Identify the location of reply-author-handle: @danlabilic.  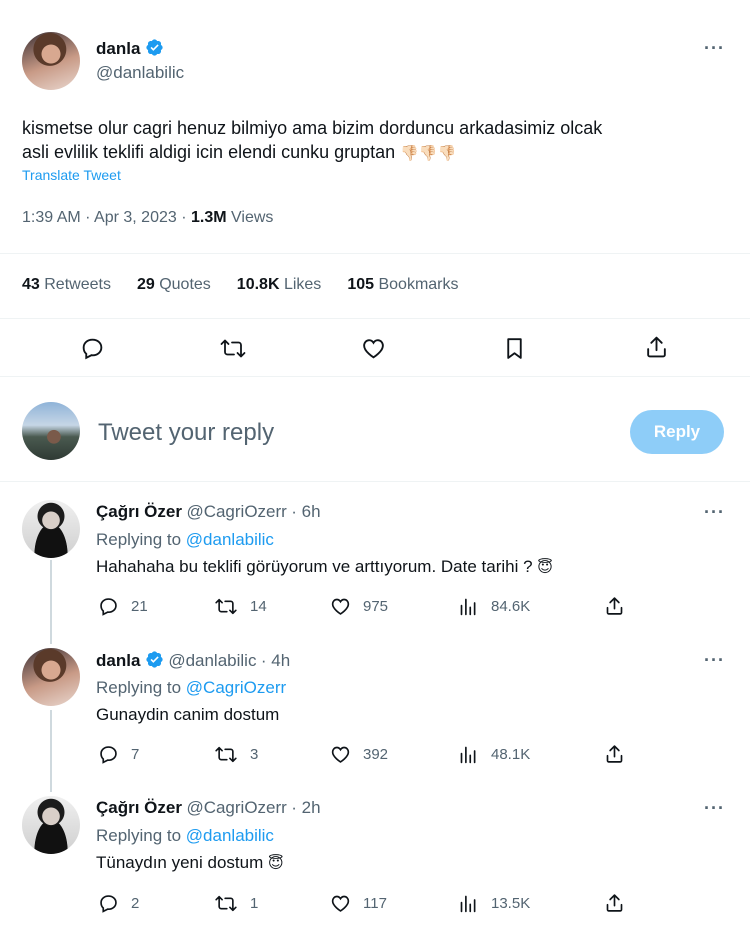
(212, 660).